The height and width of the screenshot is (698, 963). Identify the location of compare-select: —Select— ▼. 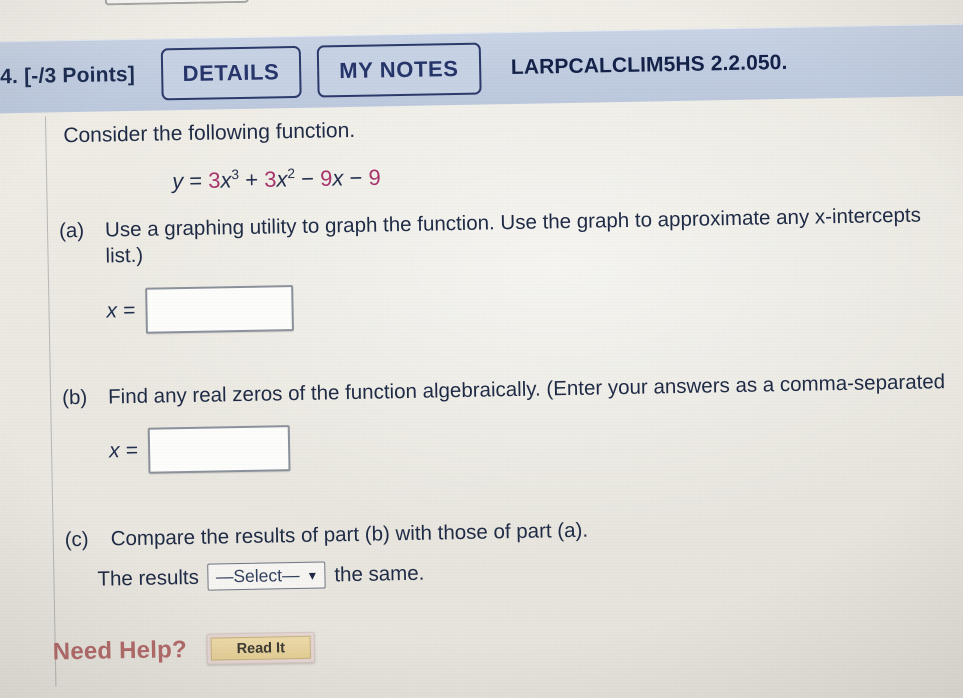
(266, 576).